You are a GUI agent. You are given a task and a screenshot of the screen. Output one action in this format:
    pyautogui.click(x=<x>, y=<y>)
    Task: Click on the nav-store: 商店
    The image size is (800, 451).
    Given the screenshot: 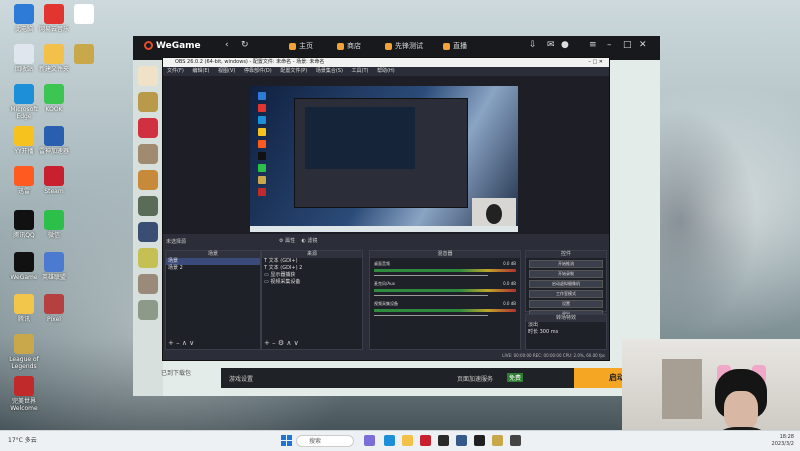 What is the action you would take?
    pyautogui.click(x=349, y=46)
    